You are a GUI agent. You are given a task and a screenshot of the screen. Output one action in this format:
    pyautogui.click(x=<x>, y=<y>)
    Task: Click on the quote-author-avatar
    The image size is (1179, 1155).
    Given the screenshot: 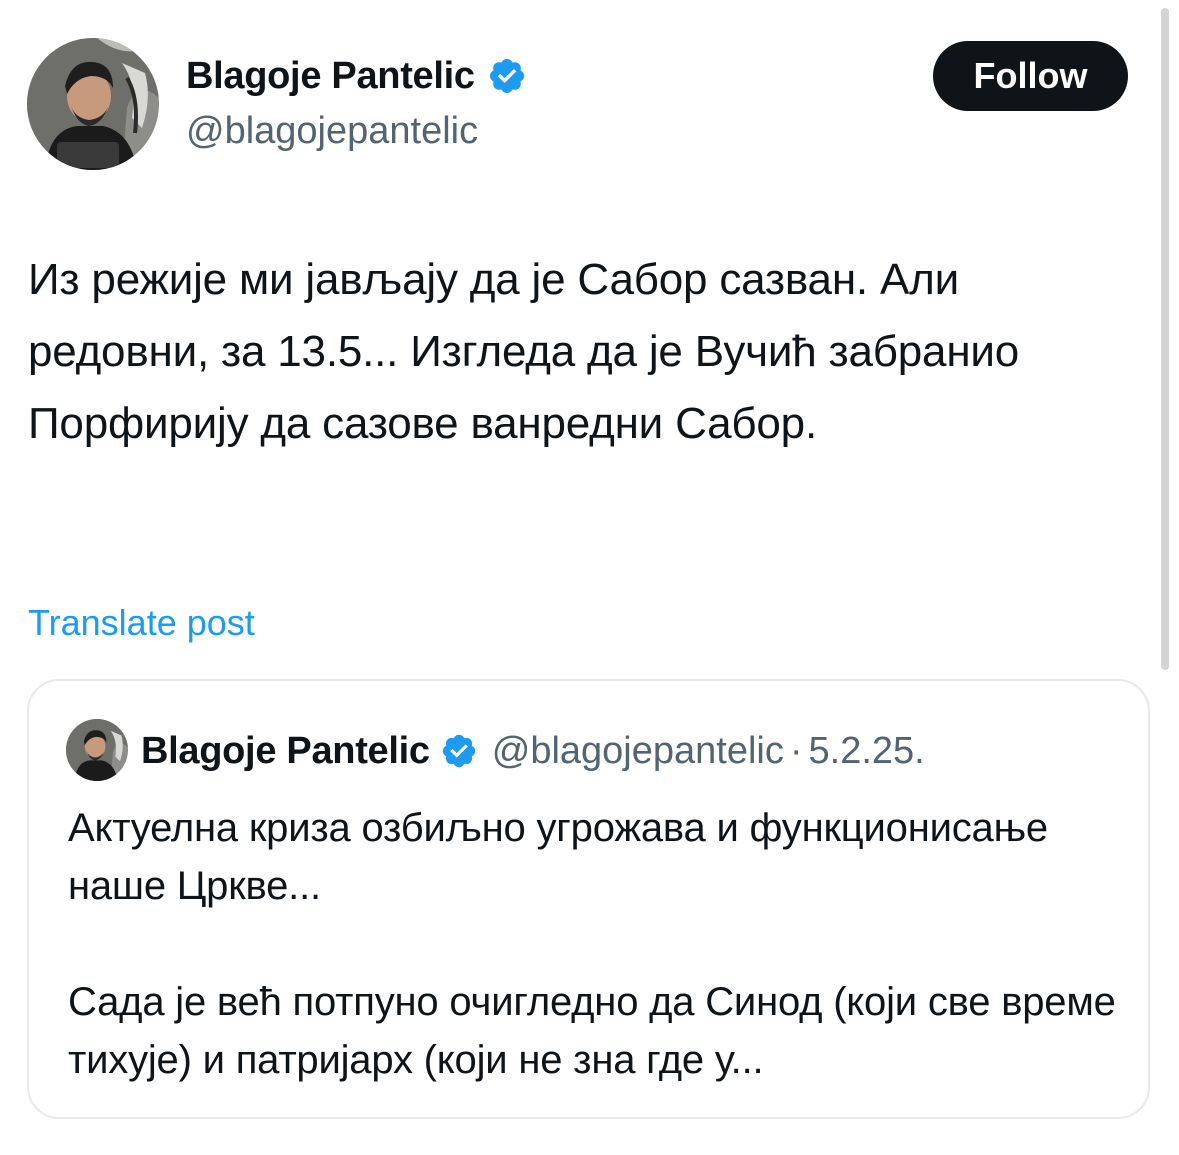 What is the action you would take?
    pyautogui.click(x=97, y=750)
    